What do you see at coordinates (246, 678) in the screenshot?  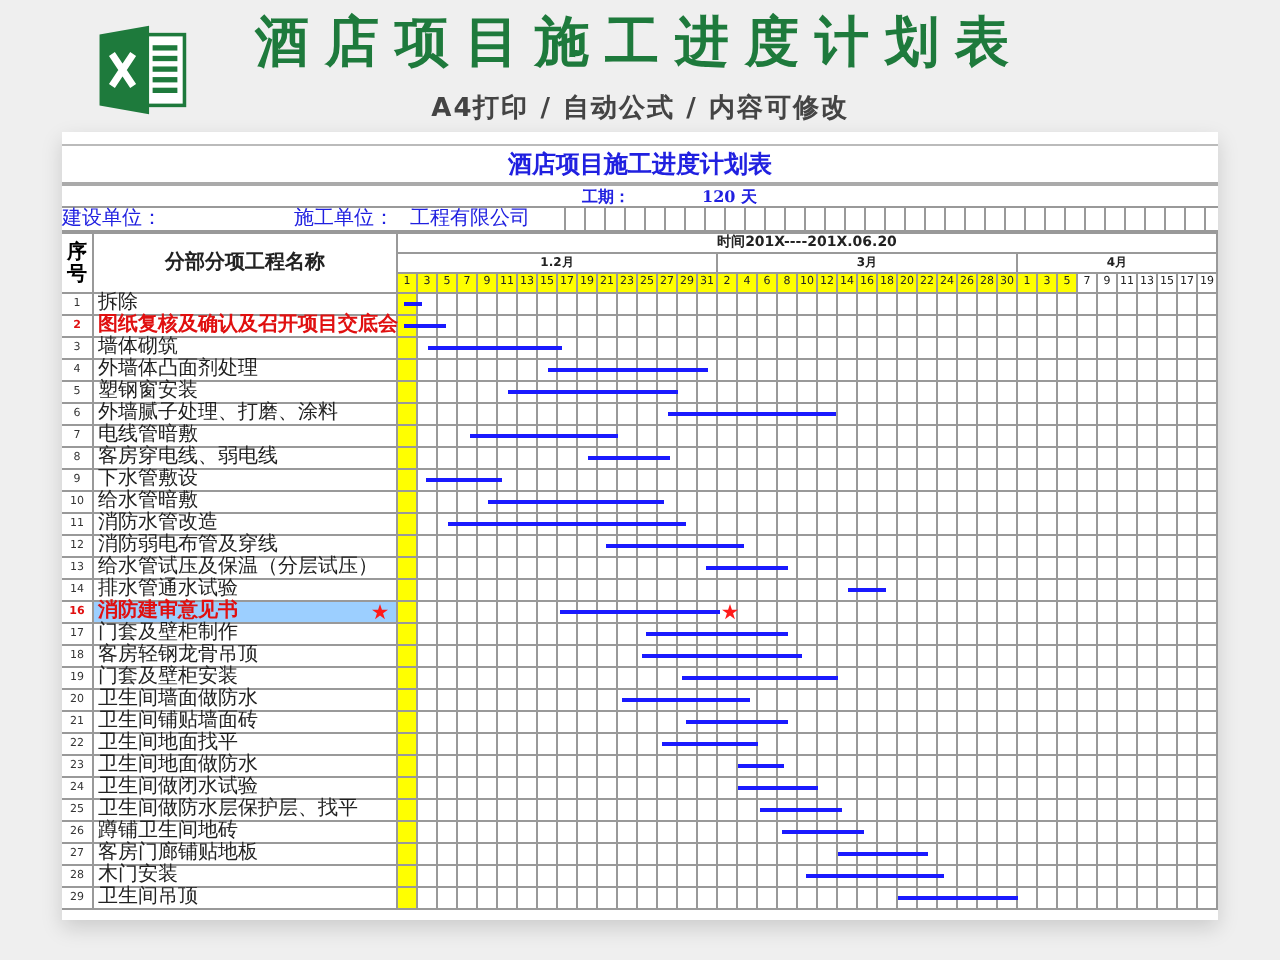 I see `task-name-cell: 门套及壁柜安装` at bounding box center [246, 678].